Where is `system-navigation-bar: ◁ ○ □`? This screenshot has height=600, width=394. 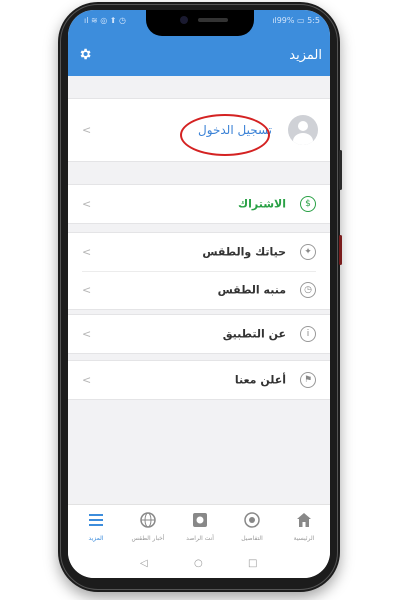 system-navigation-bar: ◁ ○ □ is located at coordinates (199, 564).